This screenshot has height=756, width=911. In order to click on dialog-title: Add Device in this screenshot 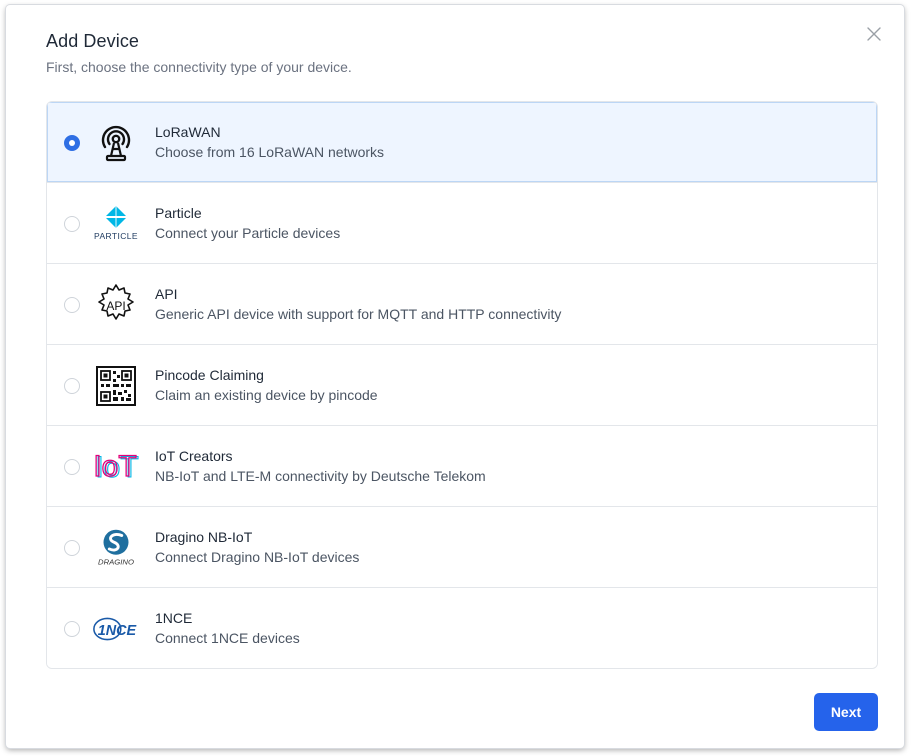, I will do `click(93, 41)`.